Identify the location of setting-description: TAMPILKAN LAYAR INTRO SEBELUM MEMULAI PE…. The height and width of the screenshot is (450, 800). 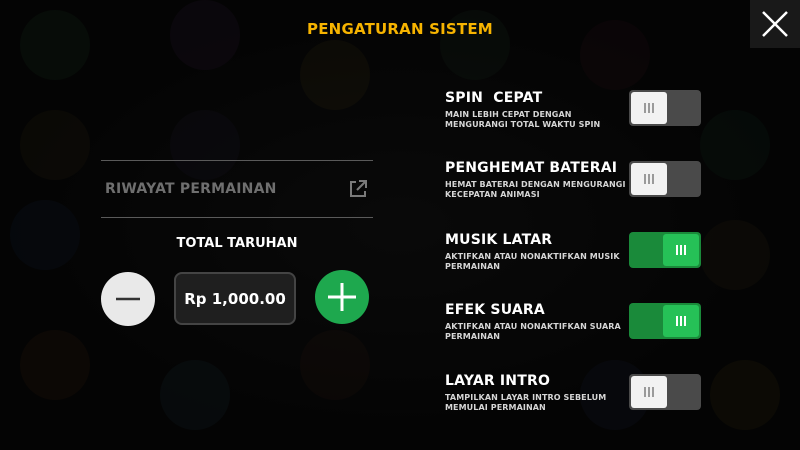
(526, 402).